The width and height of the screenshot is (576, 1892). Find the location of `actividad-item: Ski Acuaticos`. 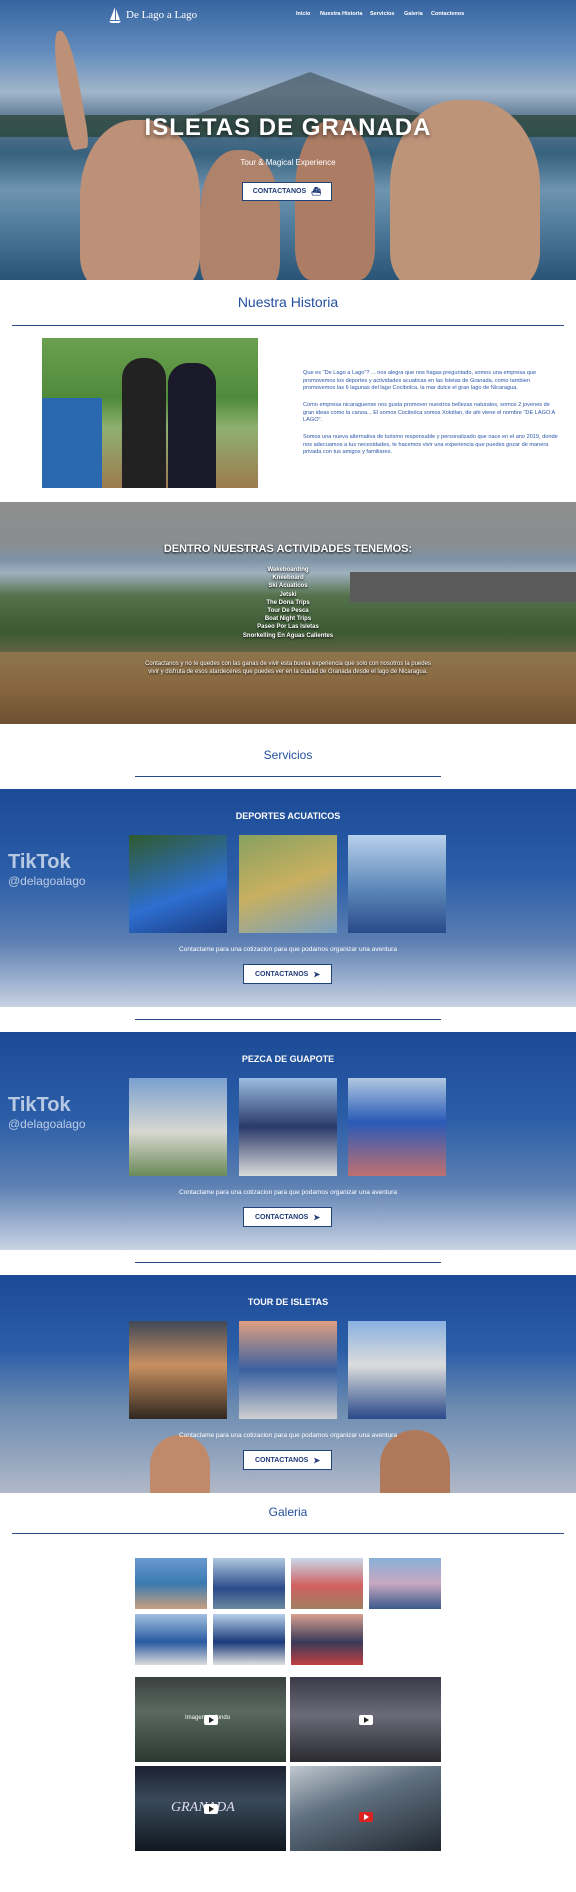

actividad-item: Ski Acuaticos is located at coordinates (288, 586).